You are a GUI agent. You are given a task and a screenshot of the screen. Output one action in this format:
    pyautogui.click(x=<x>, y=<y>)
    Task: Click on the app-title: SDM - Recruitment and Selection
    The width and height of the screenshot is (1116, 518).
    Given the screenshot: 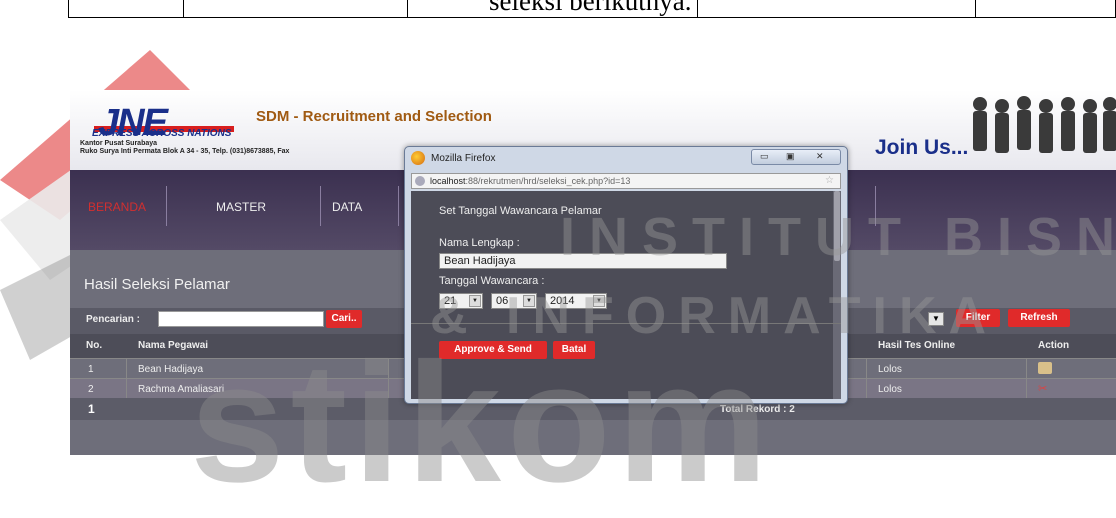 What is the action you would take?
    pyautogui.click(x=374, y=116)
    